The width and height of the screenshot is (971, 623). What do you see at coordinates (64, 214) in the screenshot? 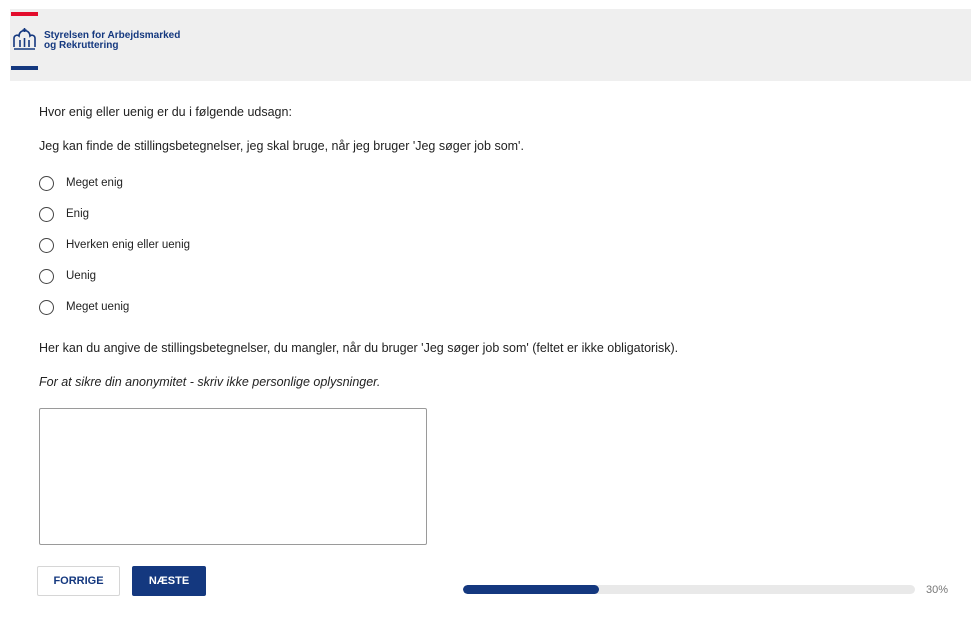
I see `option-enig: Enig` at bounding box center [64, 214].